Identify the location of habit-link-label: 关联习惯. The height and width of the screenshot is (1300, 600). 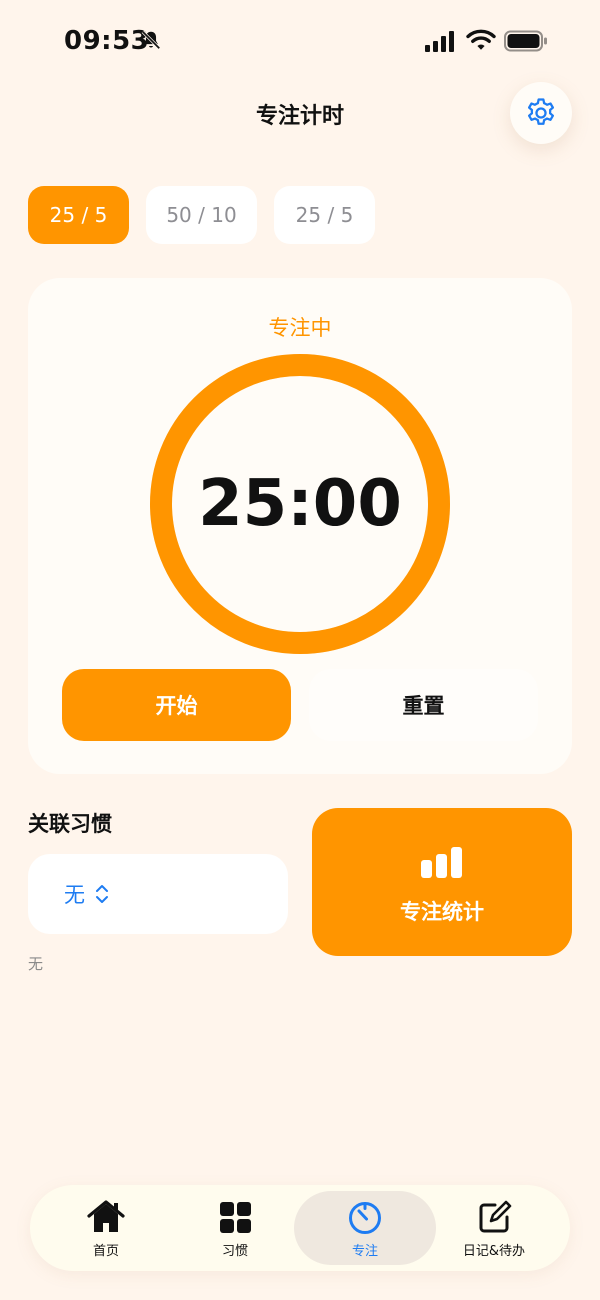
(70, 824).